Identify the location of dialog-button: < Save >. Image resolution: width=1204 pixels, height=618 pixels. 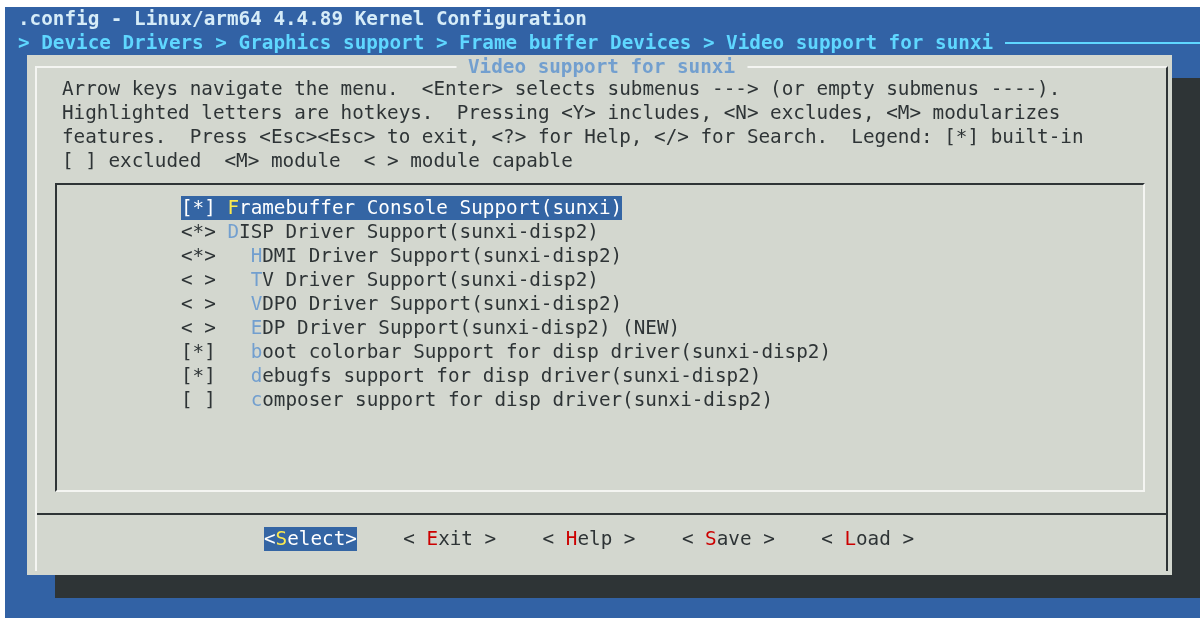
(728, 539).